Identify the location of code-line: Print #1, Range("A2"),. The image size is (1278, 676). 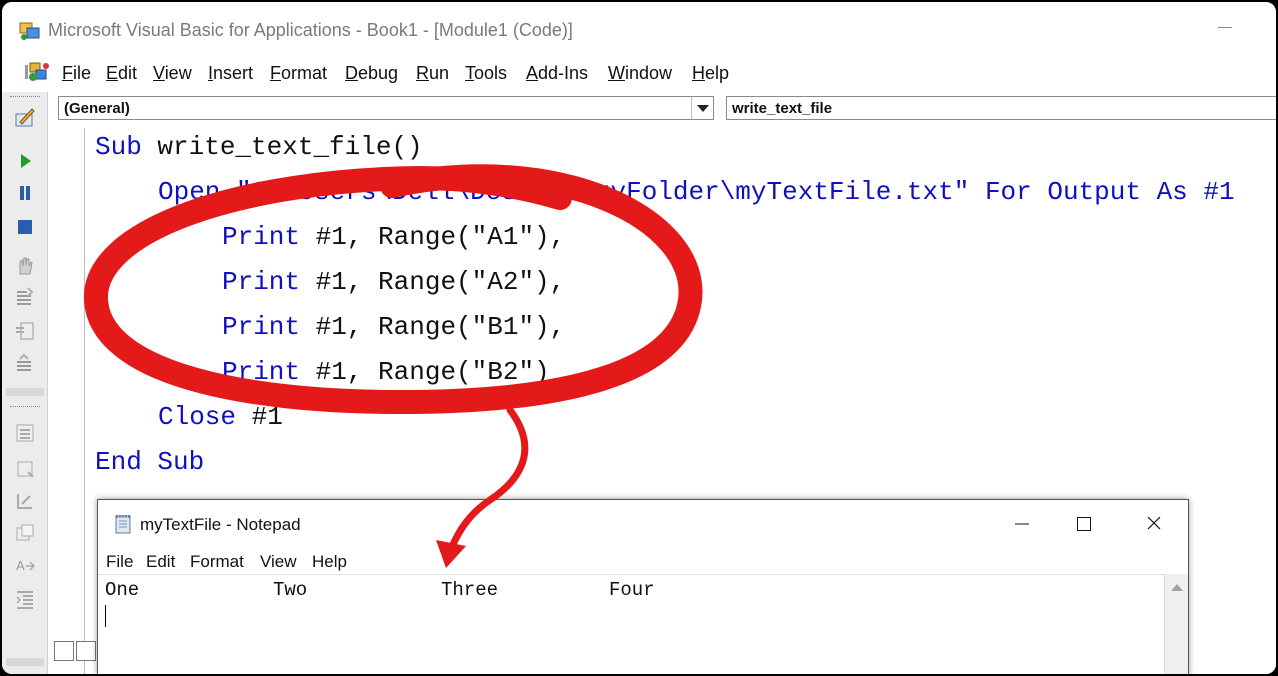
(393, 282).